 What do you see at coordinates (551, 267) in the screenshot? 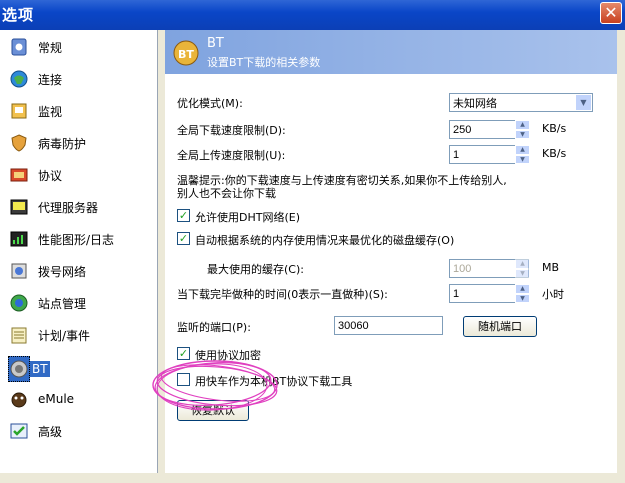
I see `max-cache-unit: MB` at bounding box center [551, 267].